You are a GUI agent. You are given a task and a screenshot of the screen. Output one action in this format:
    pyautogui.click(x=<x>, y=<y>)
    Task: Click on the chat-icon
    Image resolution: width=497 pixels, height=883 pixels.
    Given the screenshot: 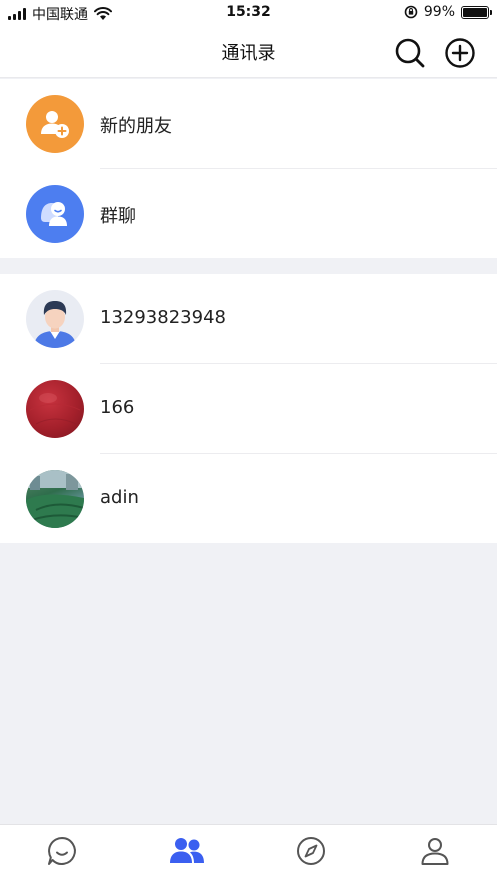 What is the action you would take?
    pyautogui.click(x=62, y=851)
    